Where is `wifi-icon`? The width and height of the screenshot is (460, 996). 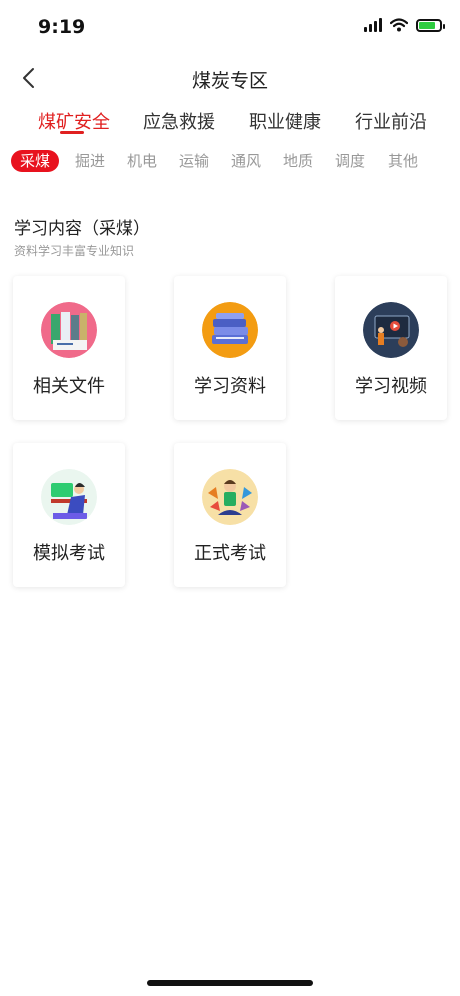
wifi-icon is located at coordinates (399, 25).